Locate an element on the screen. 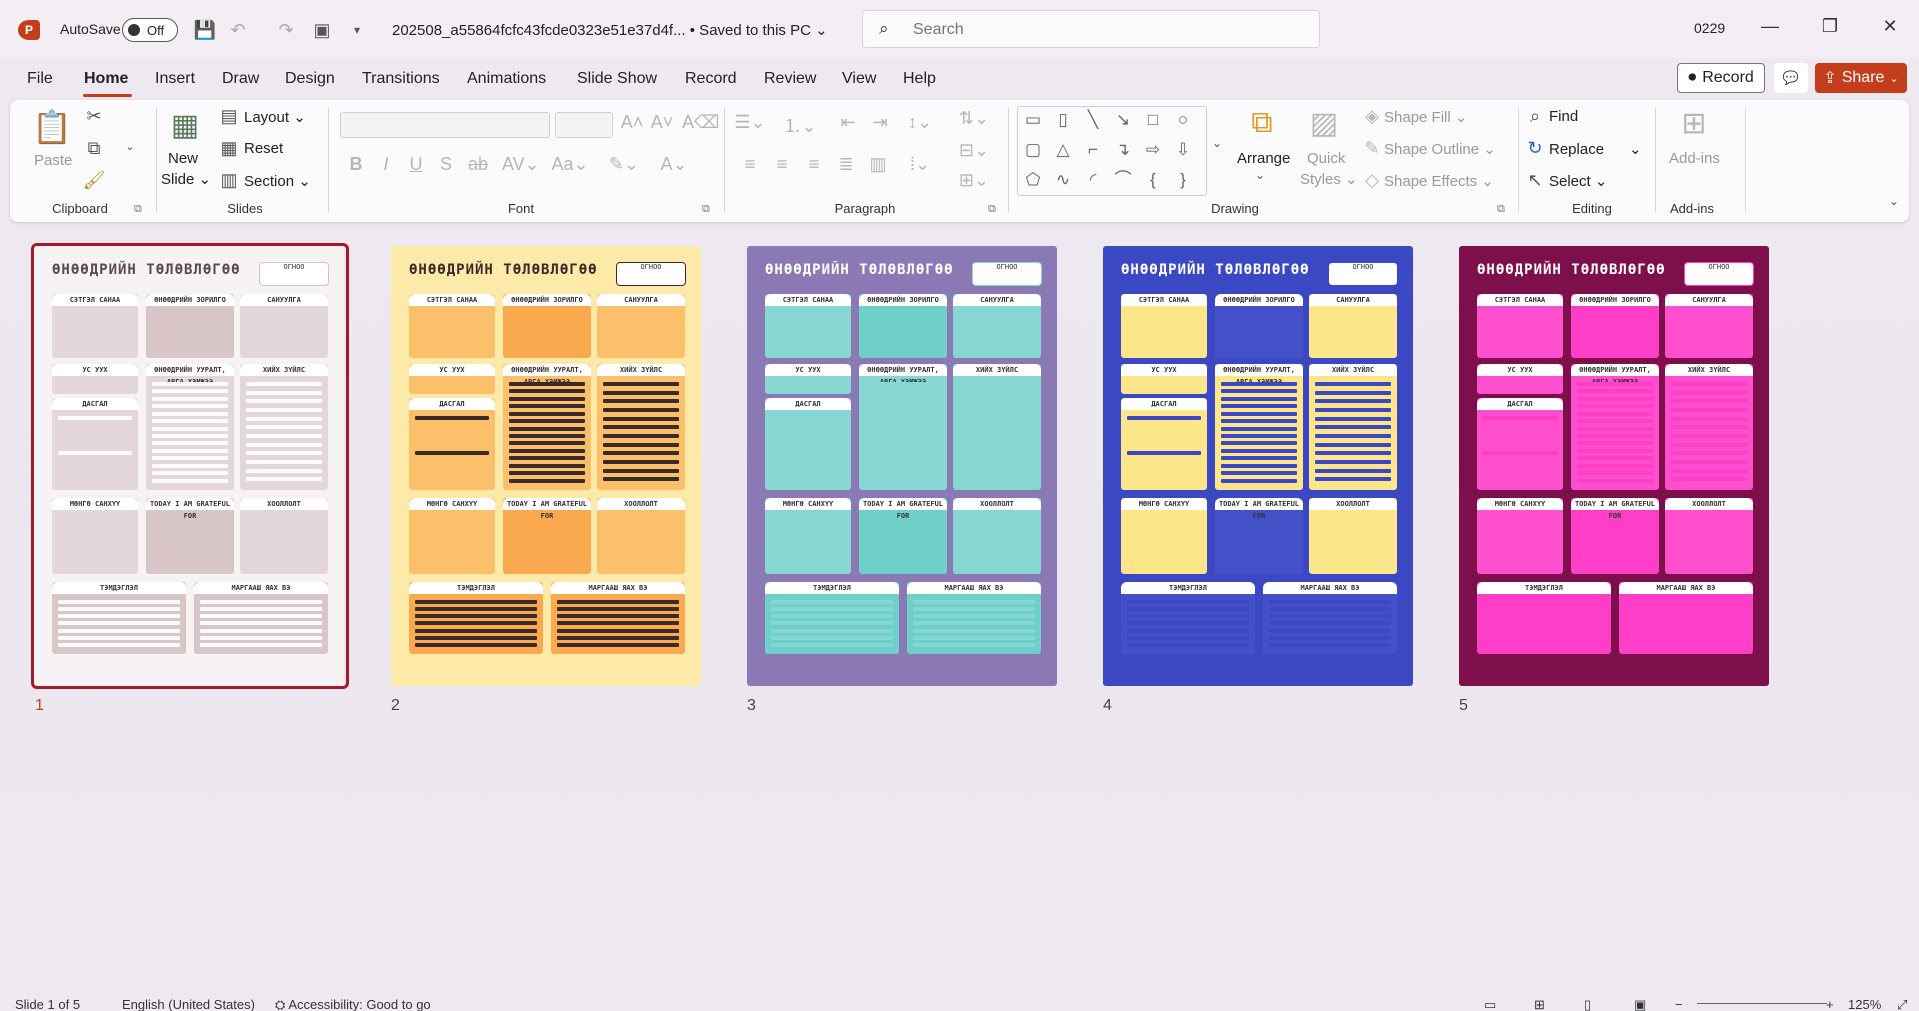  strikethrough-icon: ab is located at coordinates (478, 164).